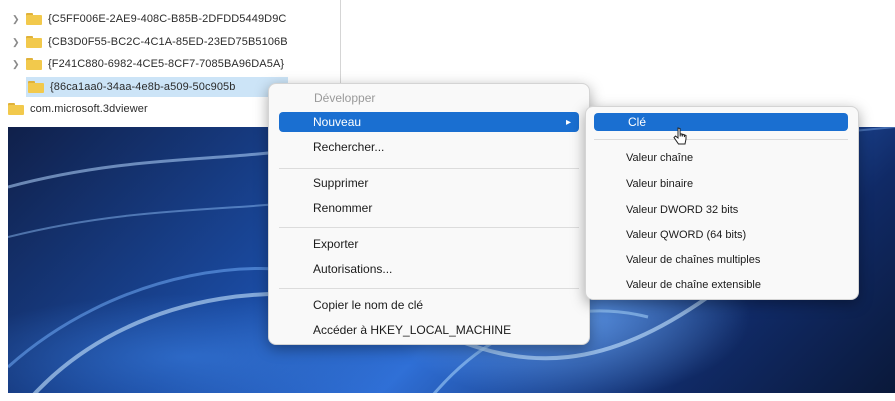 The width and height of the screenshot is (895, 401). Describe the element at coordinates (447, 397) in the screenshot. I see `bottom-edge` at that location.